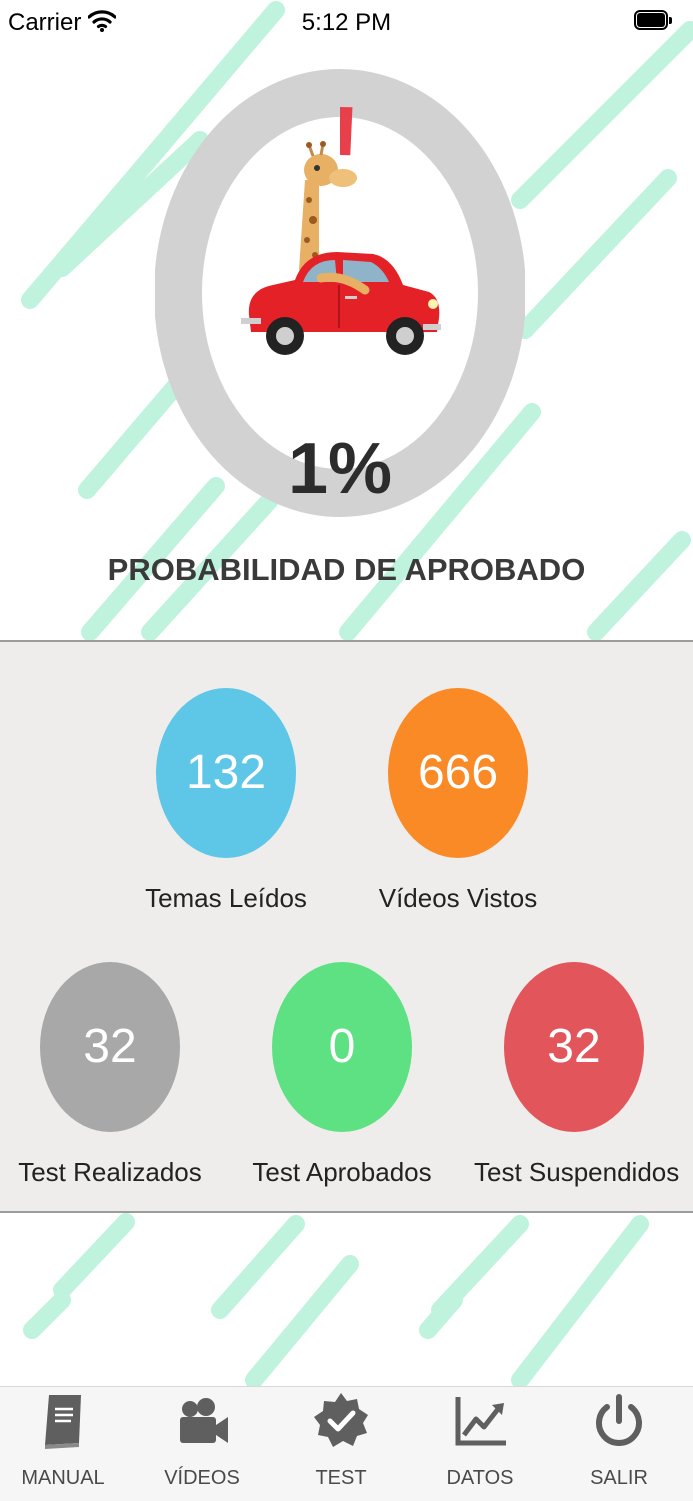  Describe the element at coordinates (458, 773) in the screenshot. I see `stat-circle: 666` at that location.